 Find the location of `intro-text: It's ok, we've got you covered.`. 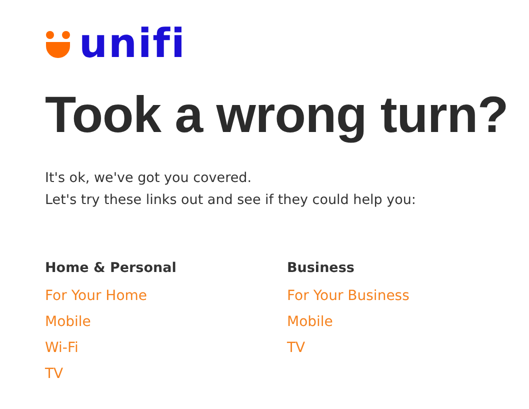

intro-text: It's ok, we've got you covered. is located at coordinates (148, 178).